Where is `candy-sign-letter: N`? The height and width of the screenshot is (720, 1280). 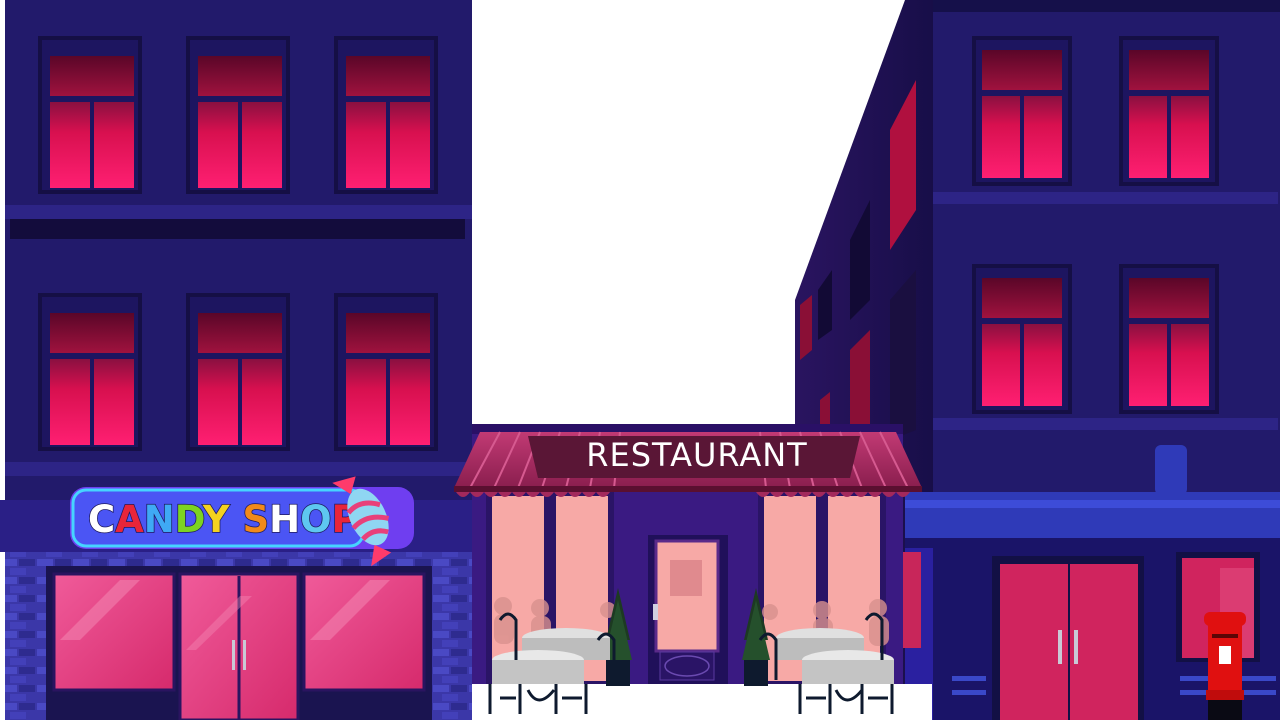
candy-sign-letter: N is located at coordinates (159, 519).